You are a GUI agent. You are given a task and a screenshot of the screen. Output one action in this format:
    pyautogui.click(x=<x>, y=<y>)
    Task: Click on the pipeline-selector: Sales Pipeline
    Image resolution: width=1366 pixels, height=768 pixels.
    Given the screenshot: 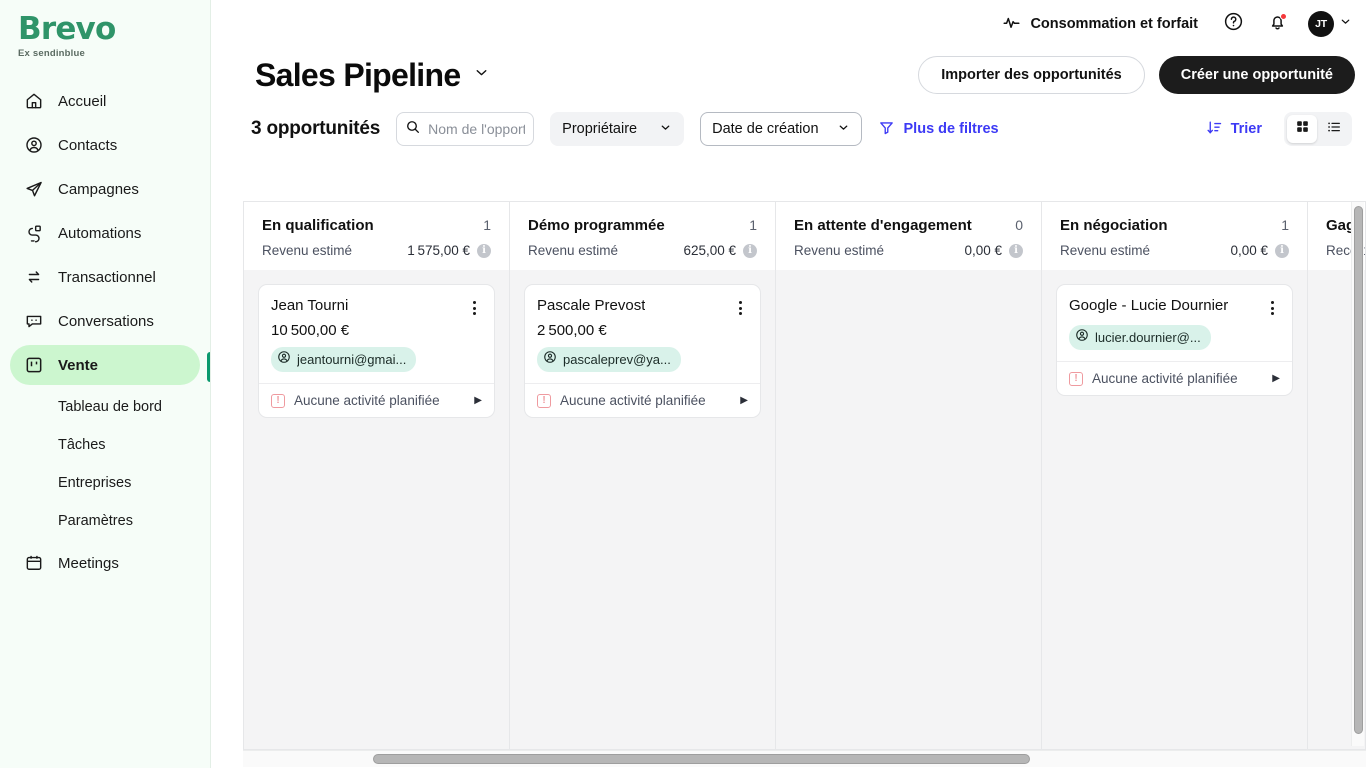 What is the action you would take?
    pyautogui.click(x=372, y=75)
    